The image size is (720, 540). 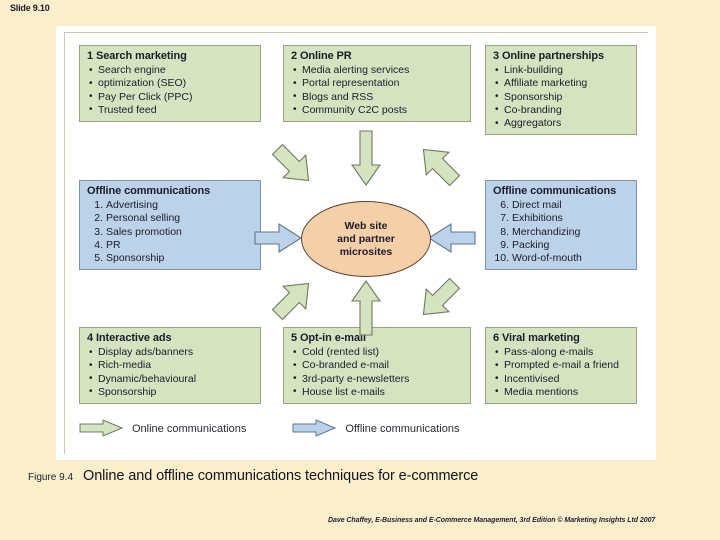 What do you see at coordinates (107, 244) in the screenshot?
I see `list-item: 4. PR` at bounding box center [107, 244].